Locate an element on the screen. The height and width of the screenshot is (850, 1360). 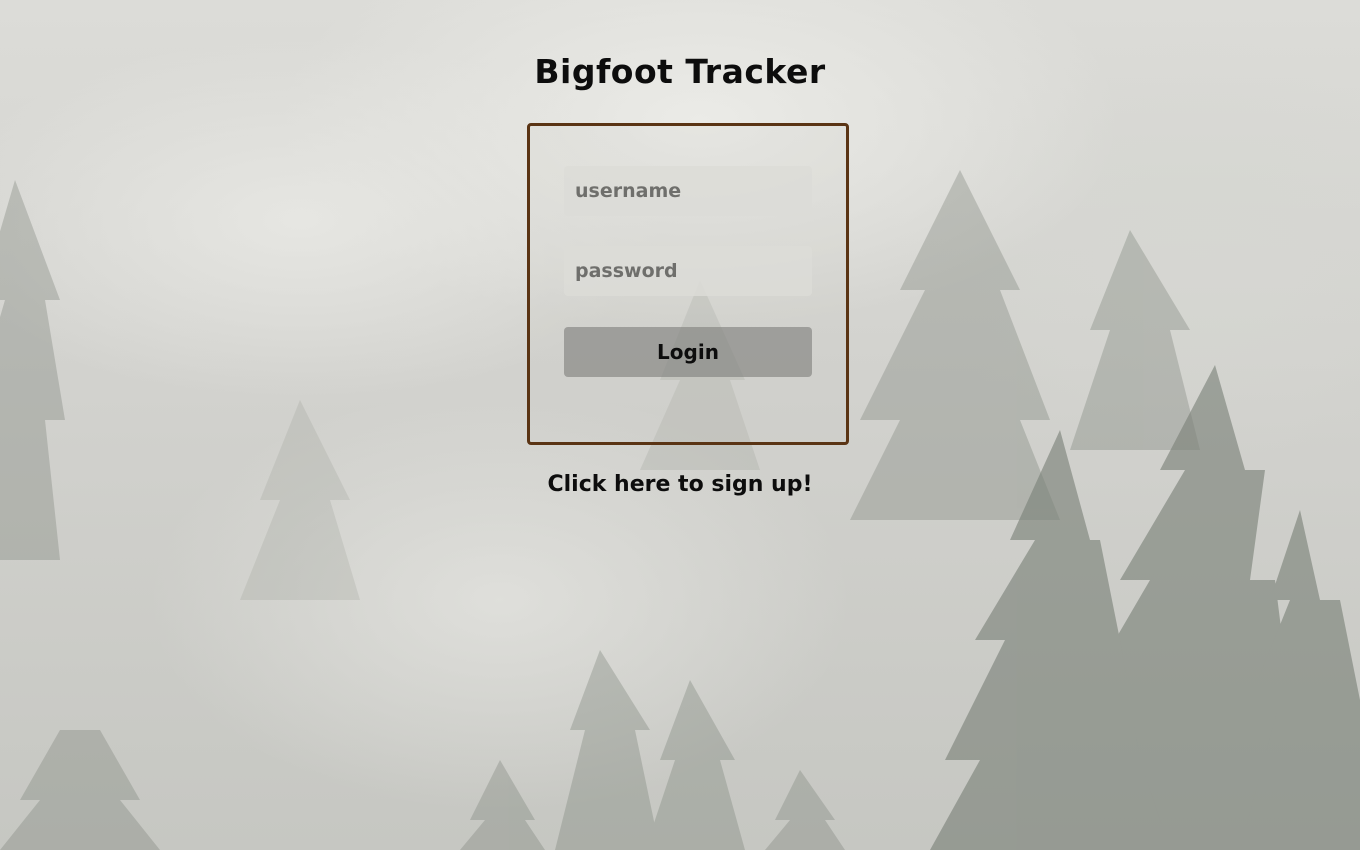
login-form: Login is located at coordinates (688, 284).